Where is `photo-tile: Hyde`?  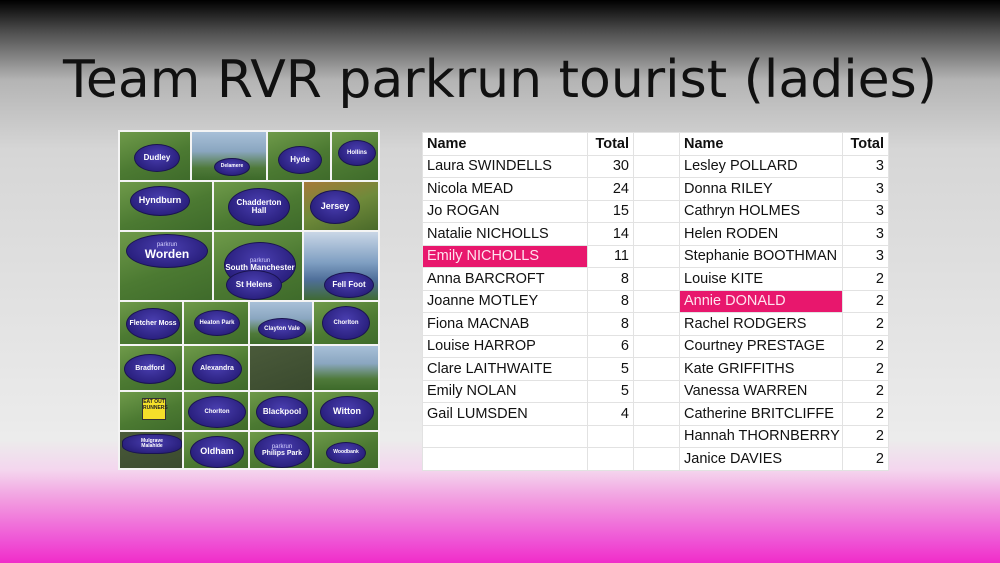 photo-tile: Hyde is located at coordinates (299, 156).